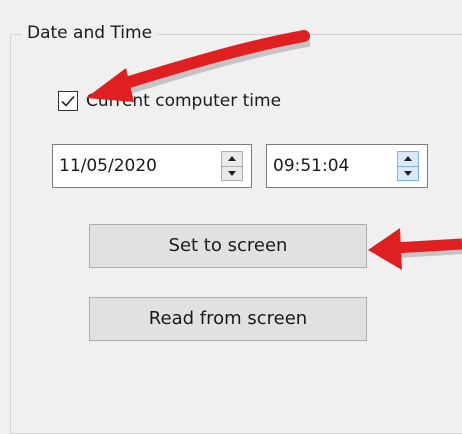 The width and height of the screenshot is (462, 434). I want to click on time-spin-down-button, so click(408, 173).